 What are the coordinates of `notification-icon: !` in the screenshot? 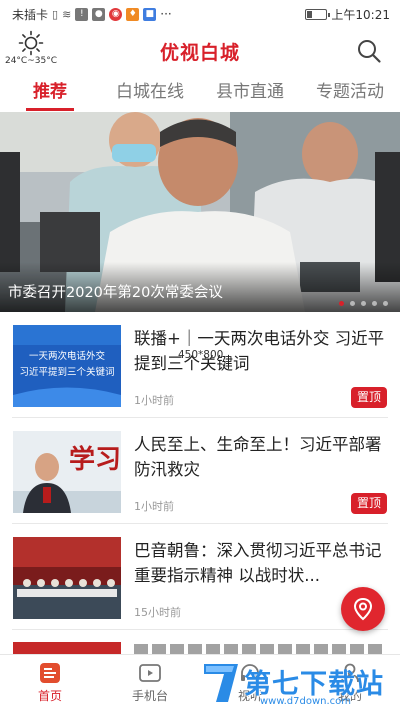 It's located at (82, 14).